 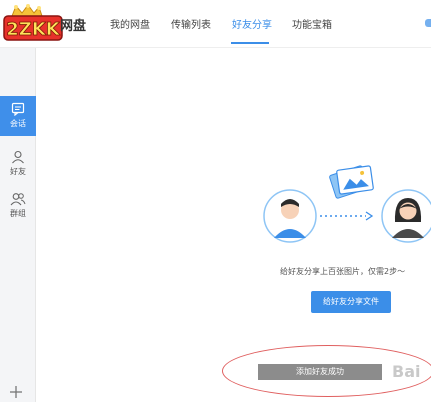 I want to click on transfer-arrow-icon, so click(x=347, y=216).